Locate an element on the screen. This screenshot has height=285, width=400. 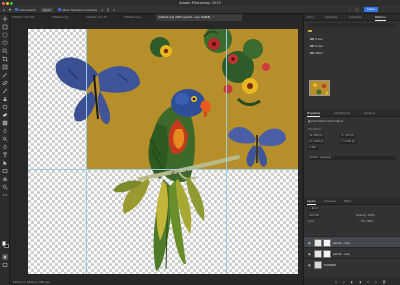
more-options-icon: ⋯ is located at coordinates (120, 10).